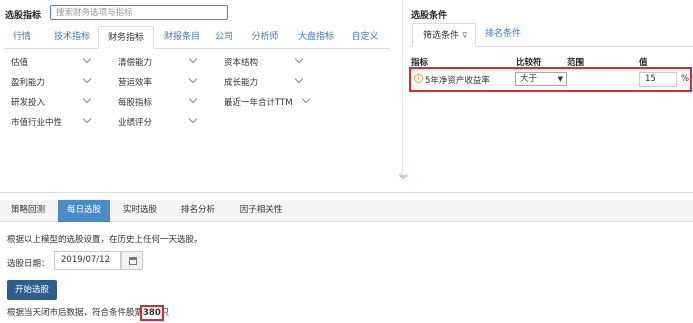 The image size is (693, 323). I want to click on tab-daily-selection: 每日选股, so click(84, 211).